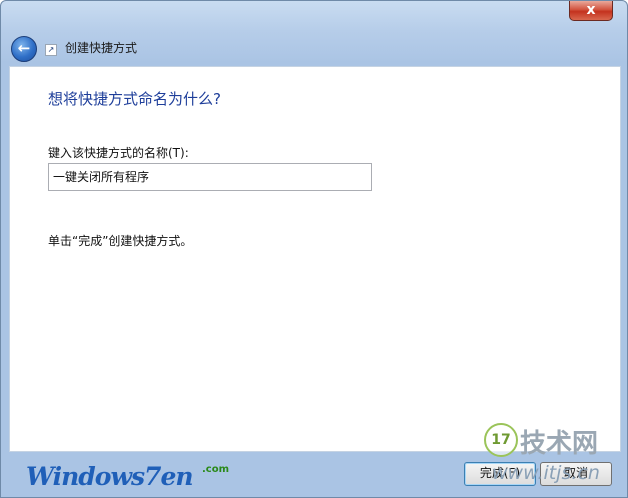 This screenshot has width=628, height=498. I want to click on back-arrow-icon: ←, so click(24, 48).